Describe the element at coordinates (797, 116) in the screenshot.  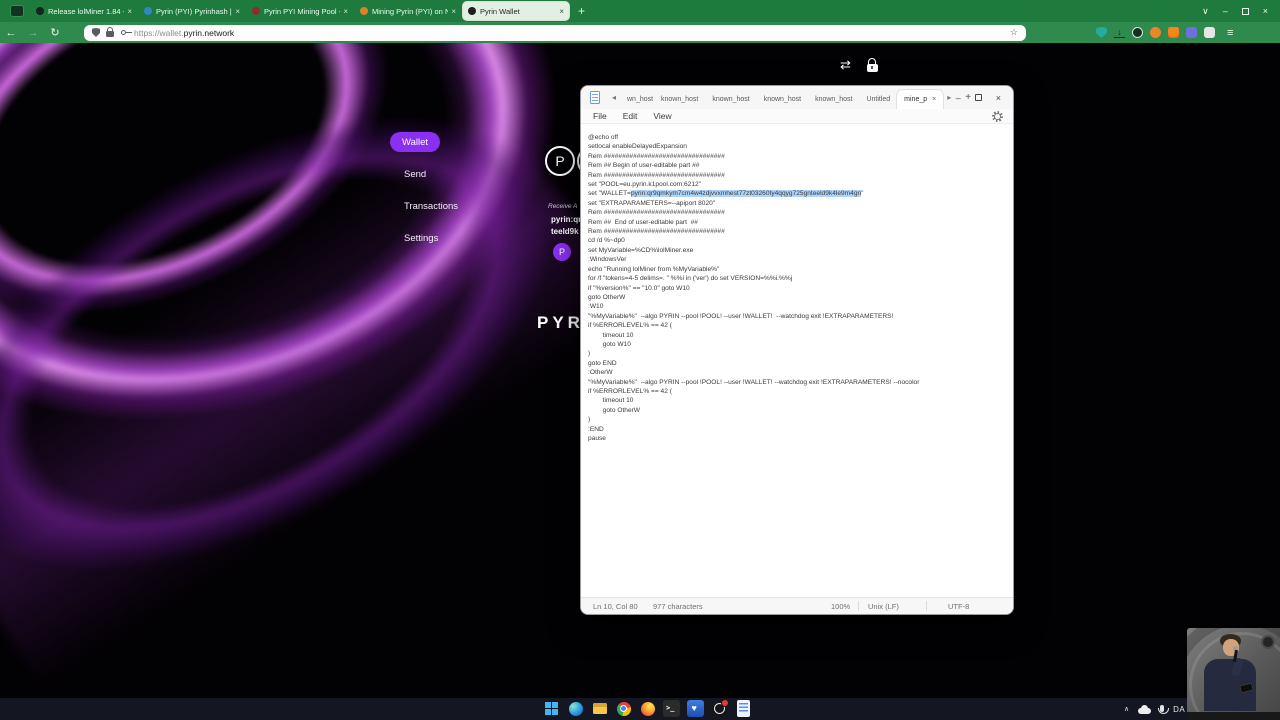
I see `notepad-menubar: File Edit View` at that location.